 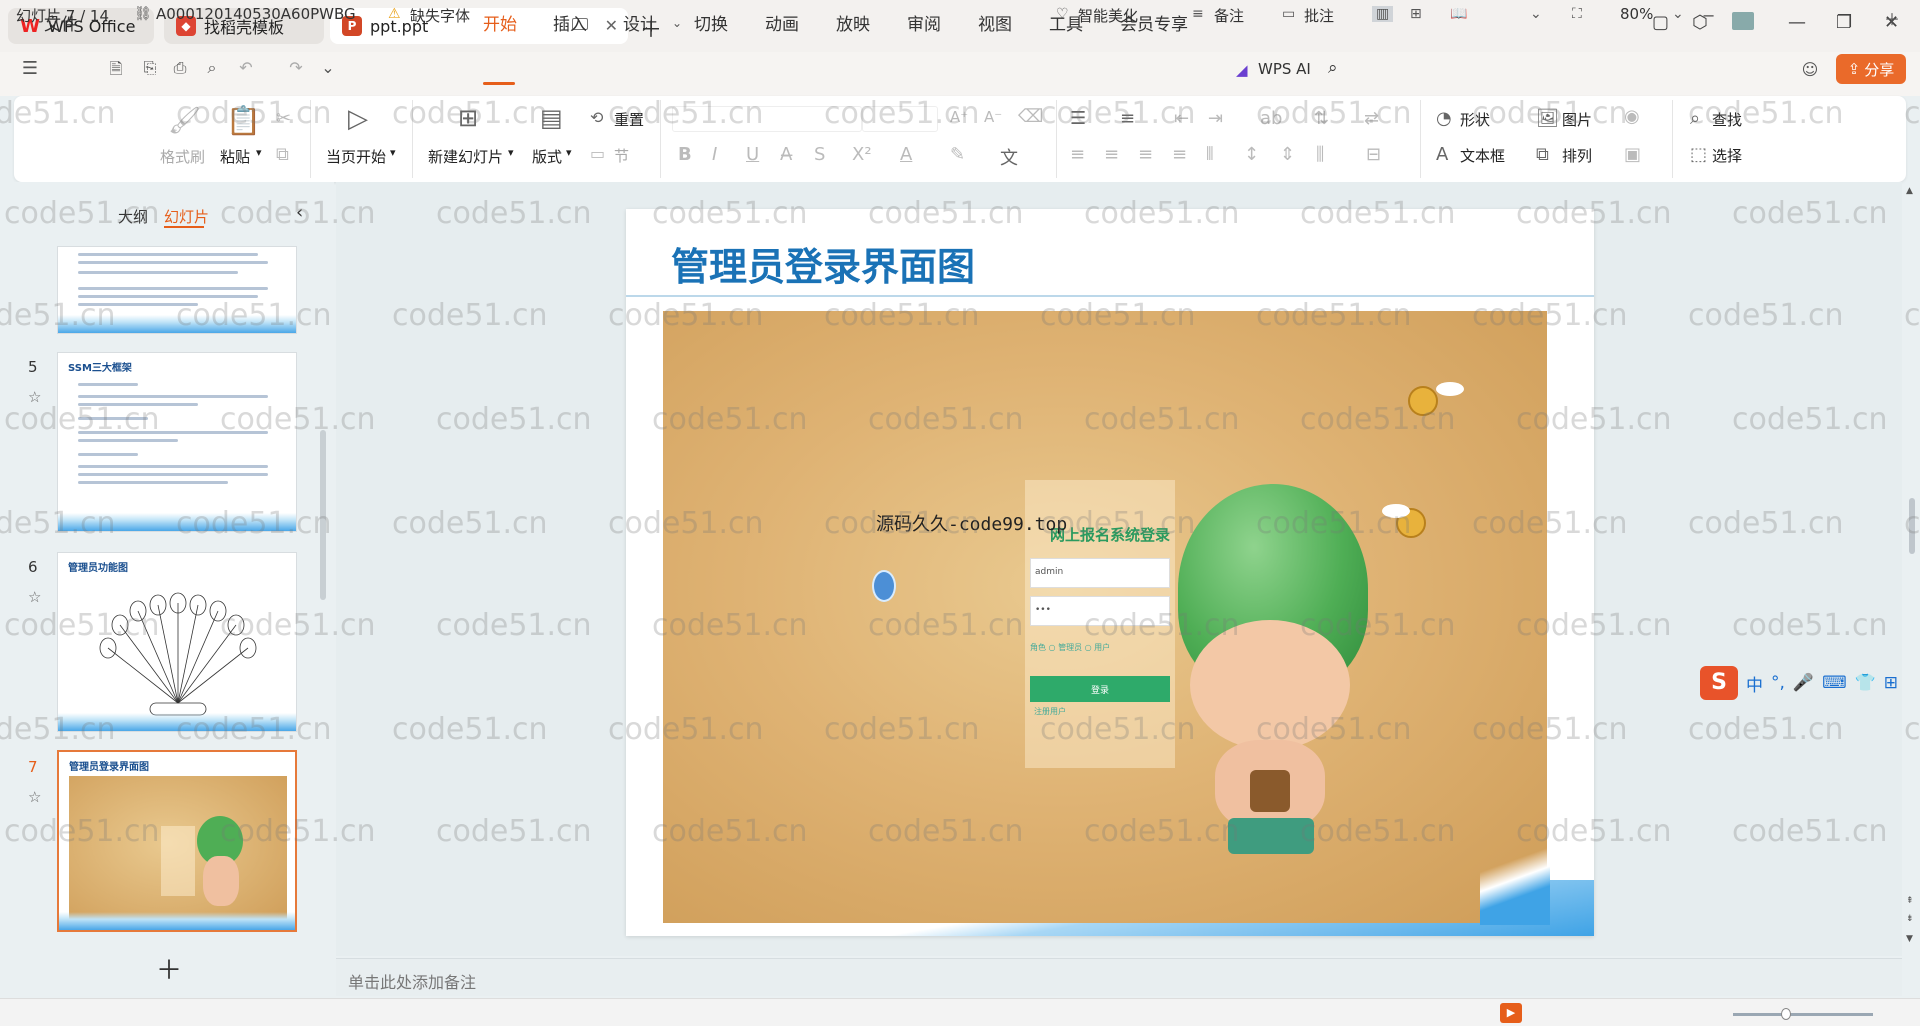 What do you see at coordinates (1475, 119) in the screenshot?
I see `shape-button: 形状` at bounding box center [1475, 119].